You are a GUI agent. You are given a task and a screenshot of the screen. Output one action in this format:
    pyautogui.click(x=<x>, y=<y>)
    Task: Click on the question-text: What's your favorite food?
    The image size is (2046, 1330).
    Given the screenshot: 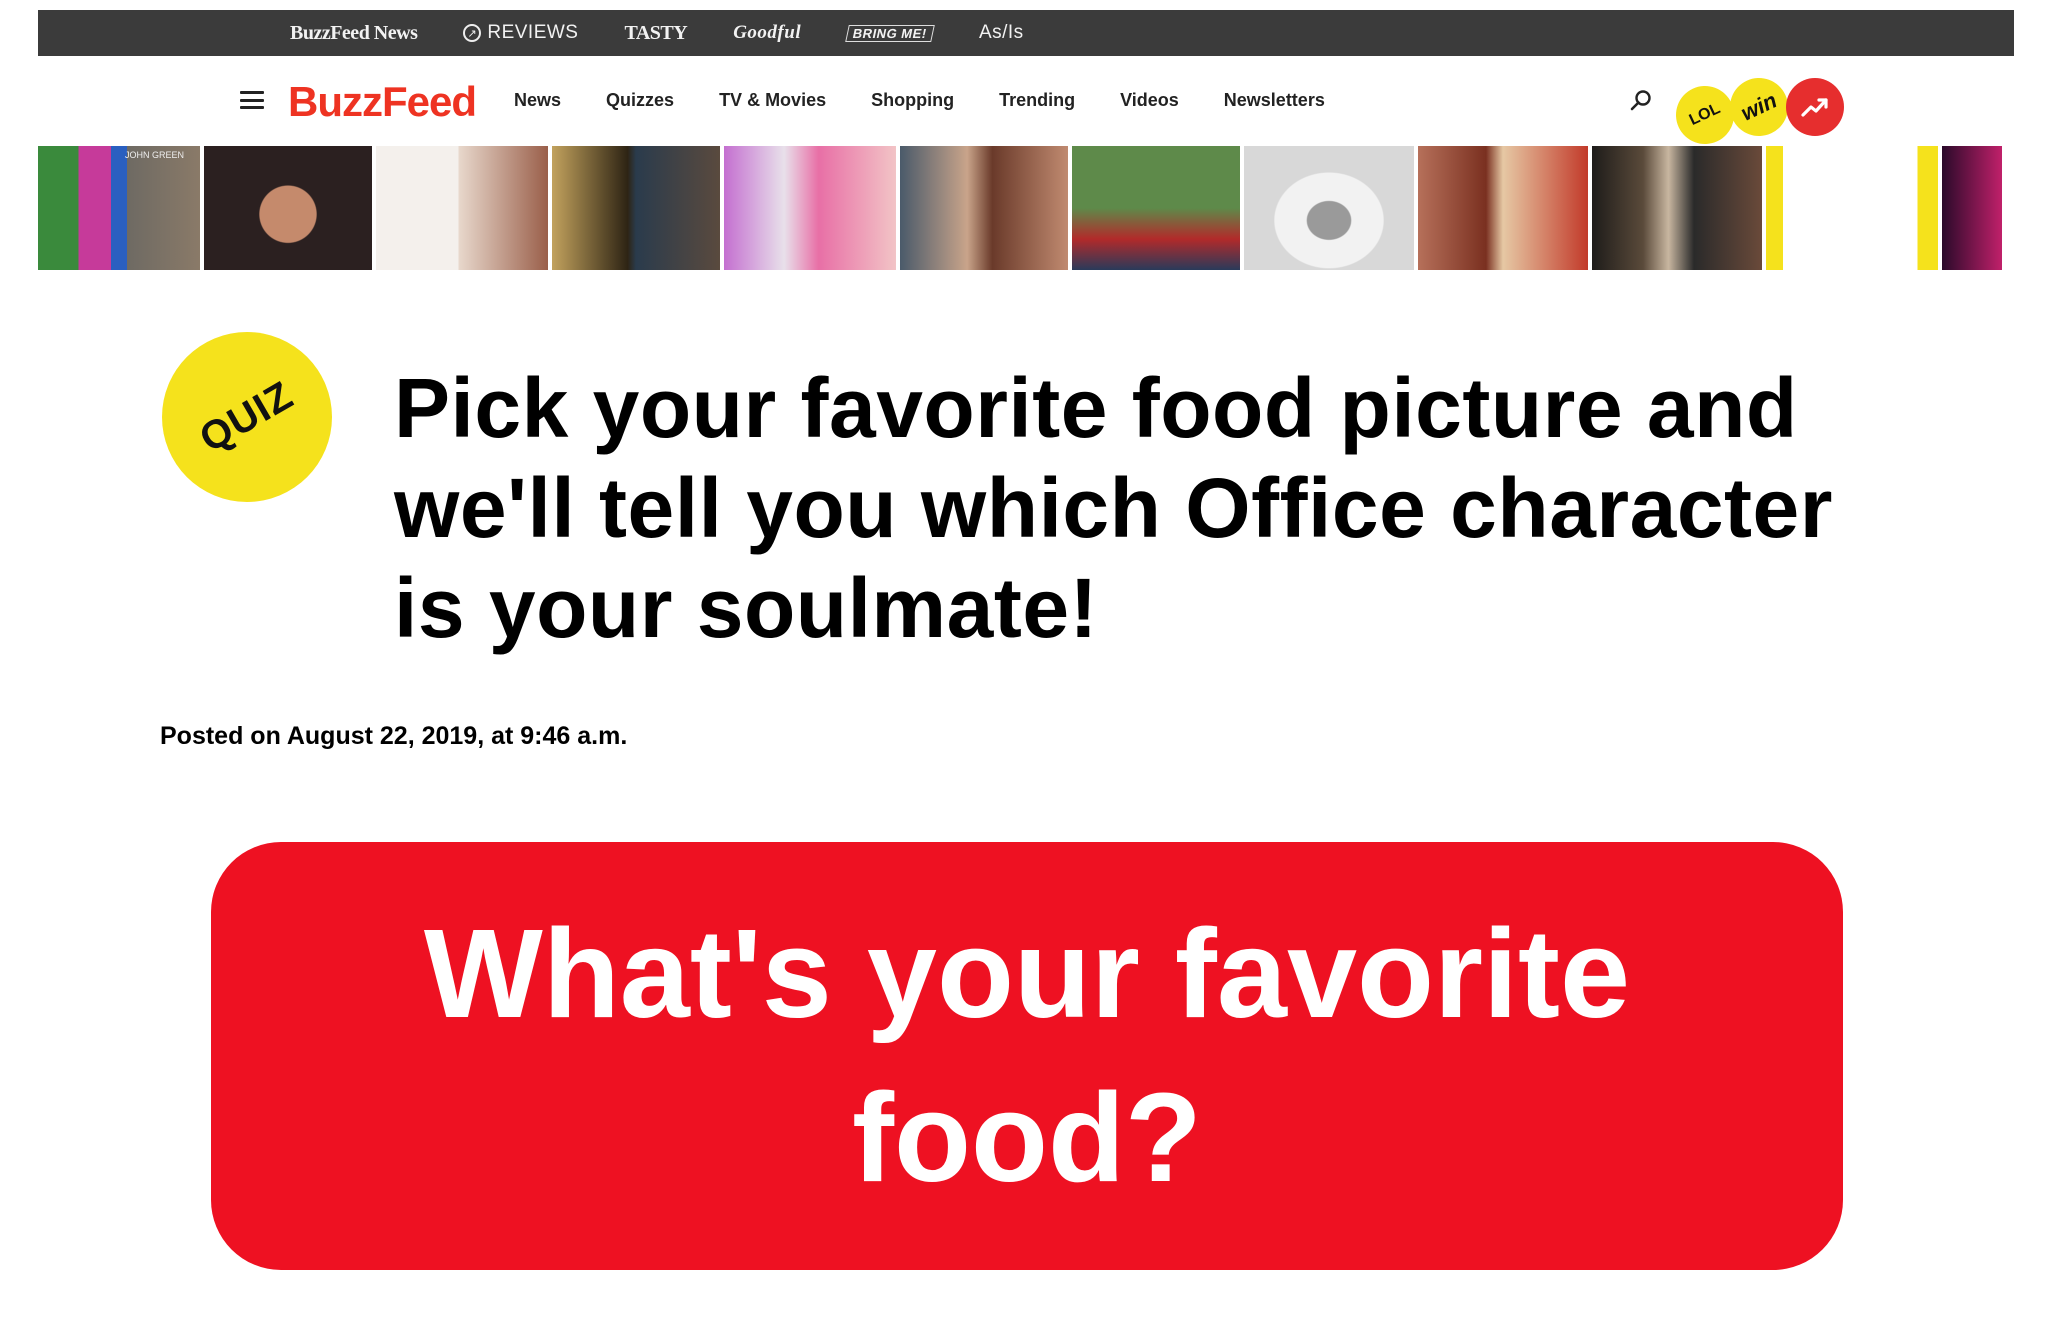 What is the action you would take?
    pyautogui.click(x=1027, y=1055)
    